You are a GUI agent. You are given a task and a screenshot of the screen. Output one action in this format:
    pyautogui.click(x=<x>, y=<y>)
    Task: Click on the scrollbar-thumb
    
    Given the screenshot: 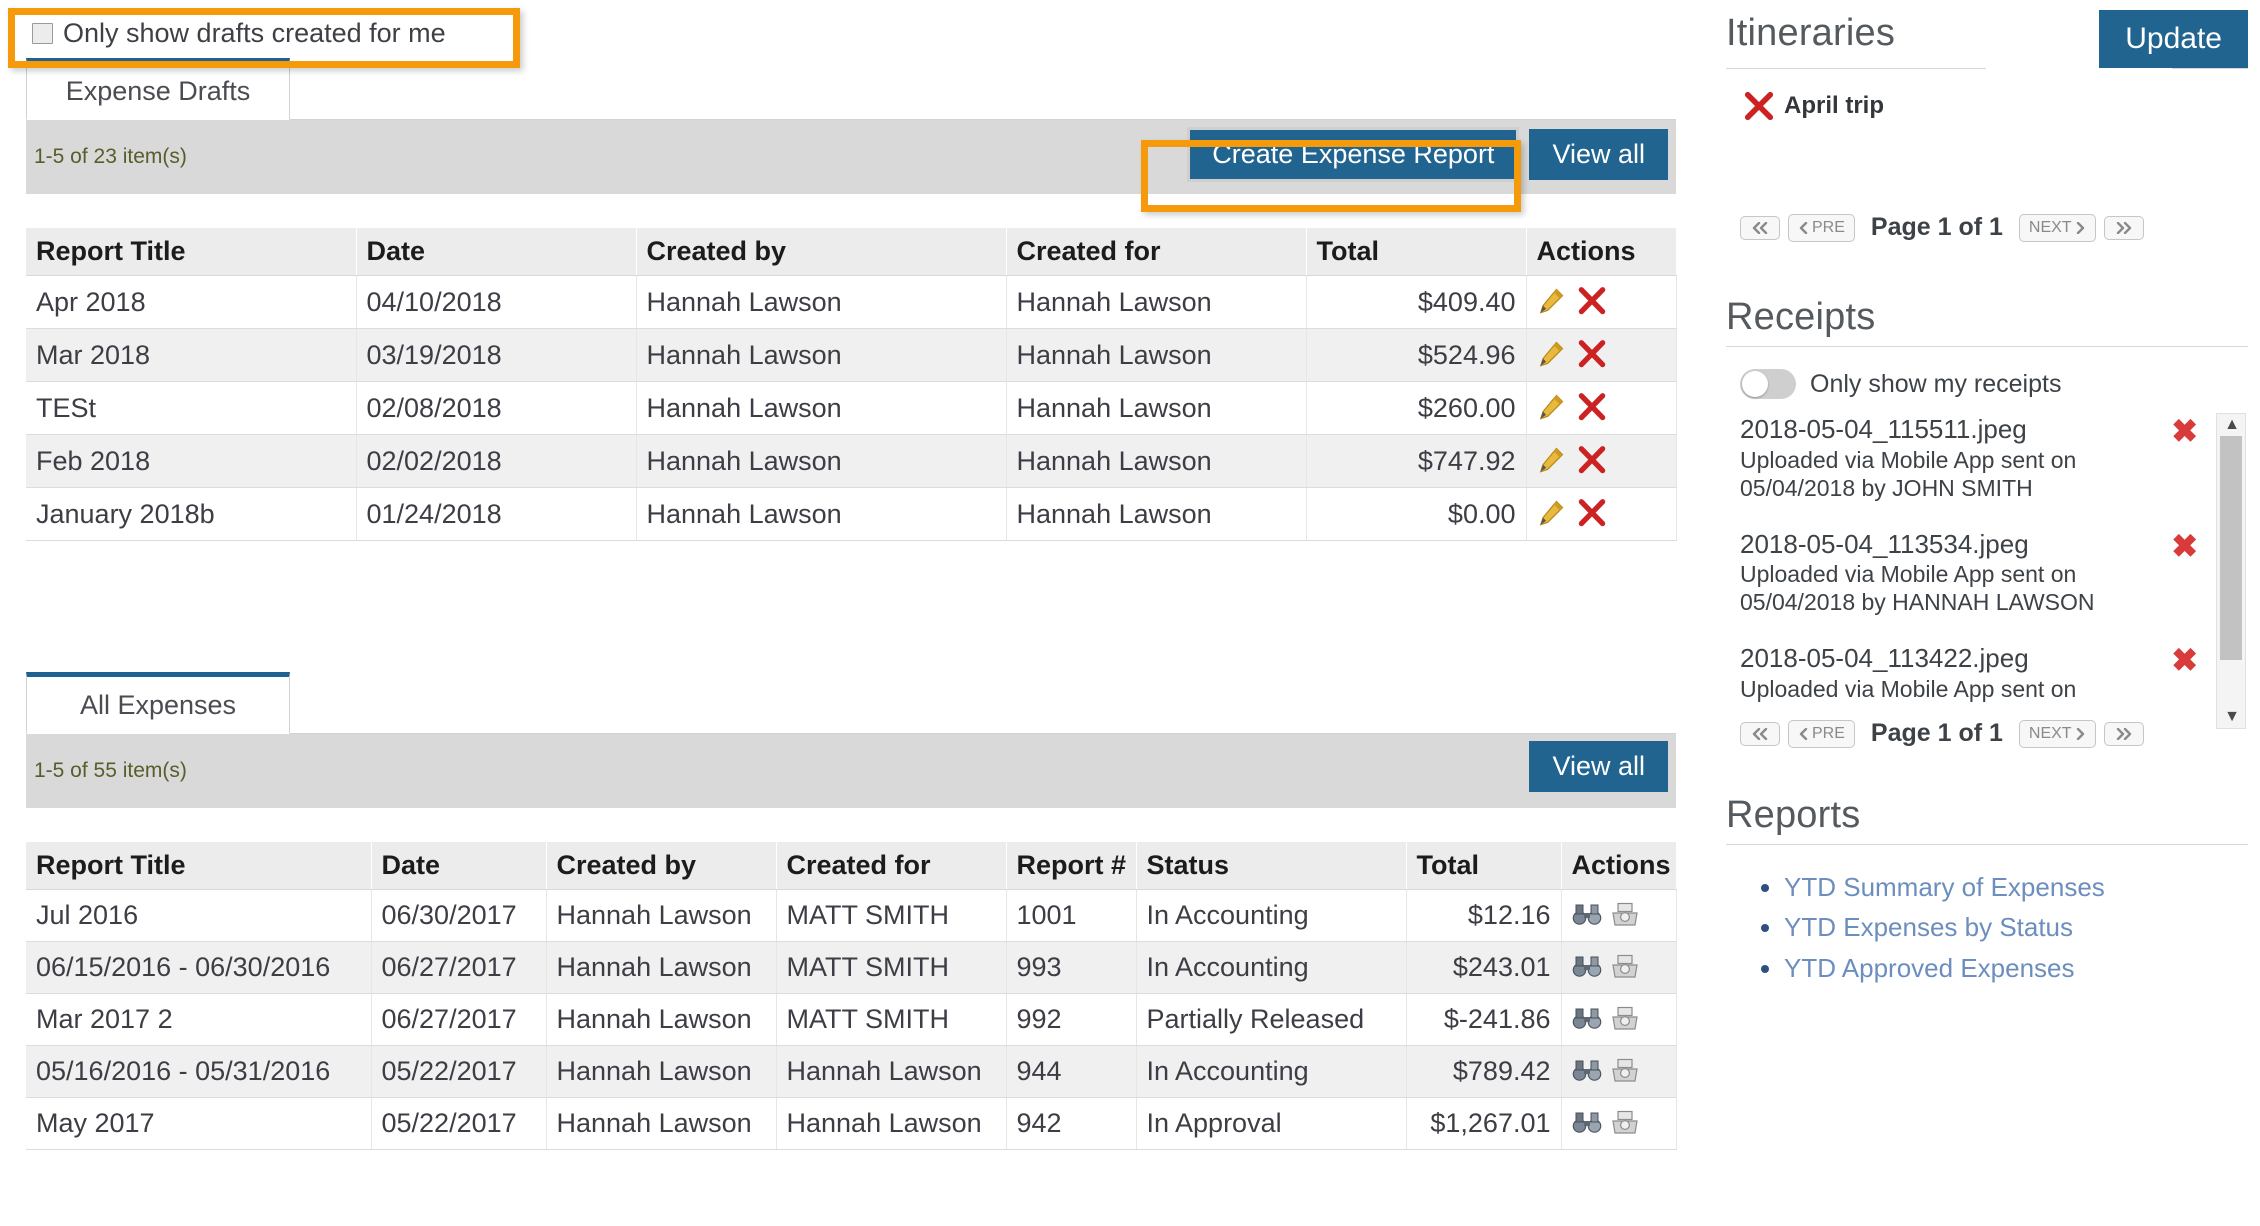 What is the action you would take?
    pyautogui.click(x=2231, y=548)
    